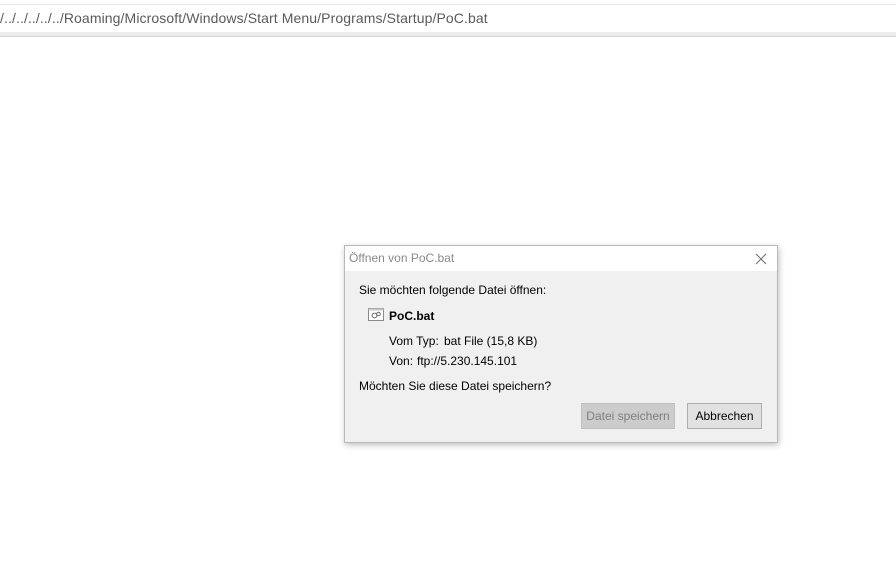 This screenshot has width=896, height=563. What do you see at coordinates (467, 361) in the screenshot?
I see `file-source-value: ftp://5.230.145.101` at bounding box center [467, 361].